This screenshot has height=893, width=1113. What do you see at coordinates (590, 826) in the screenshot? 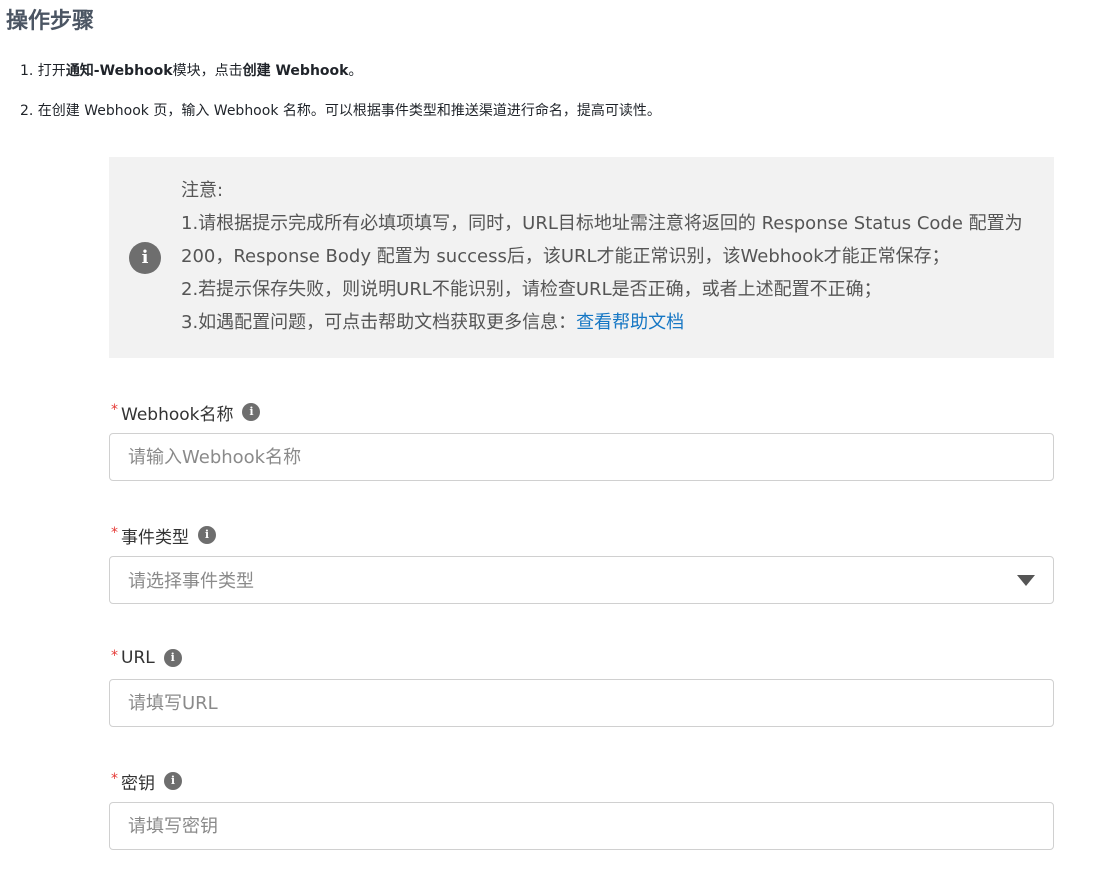
I see `secret-input` at bounding box center [590, 826].